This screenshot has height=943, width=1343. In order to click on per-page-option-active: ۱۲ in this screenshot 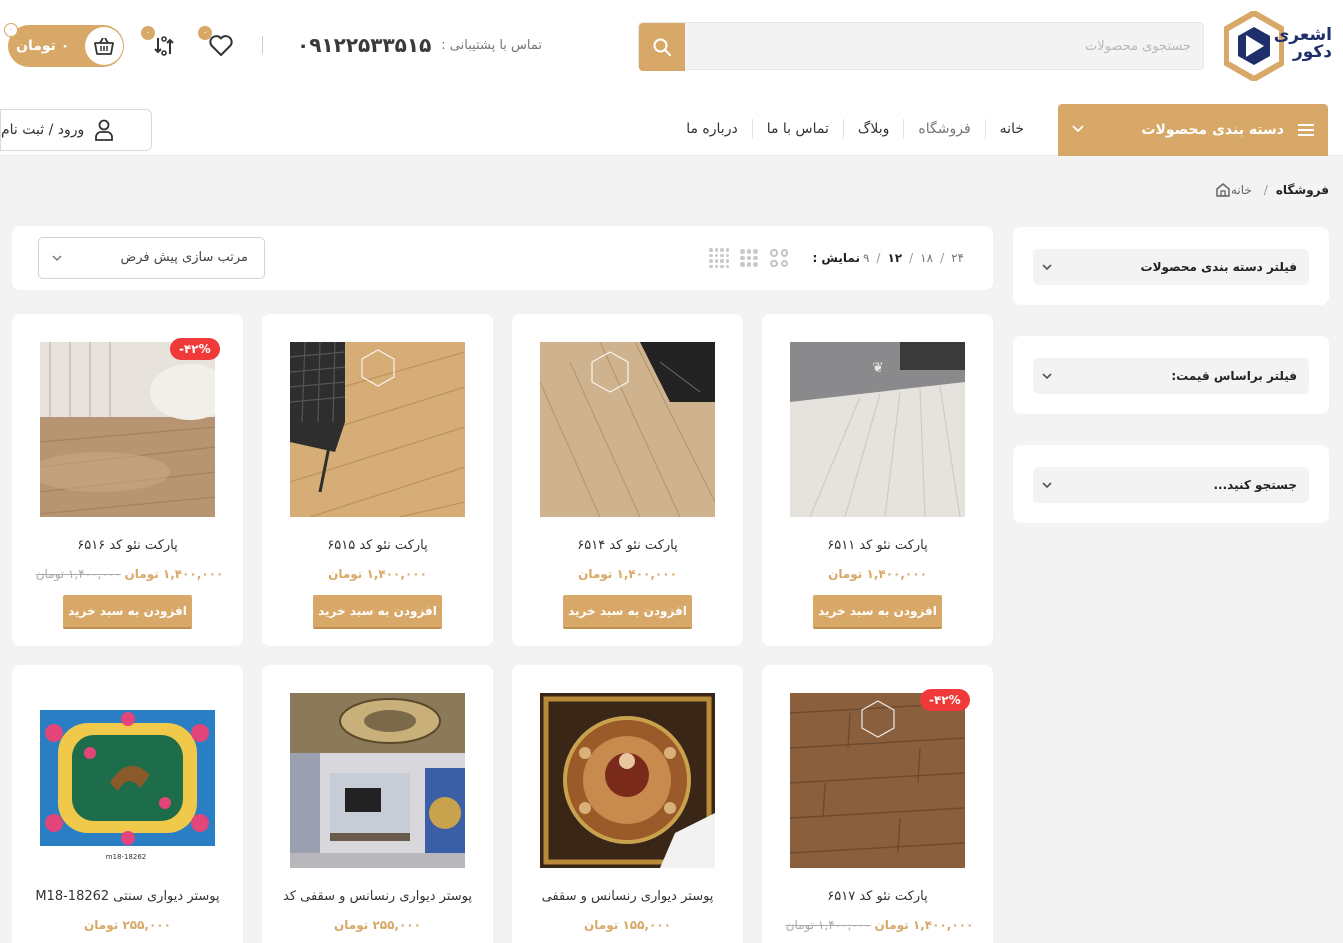, I will do `click(894, 258)`.